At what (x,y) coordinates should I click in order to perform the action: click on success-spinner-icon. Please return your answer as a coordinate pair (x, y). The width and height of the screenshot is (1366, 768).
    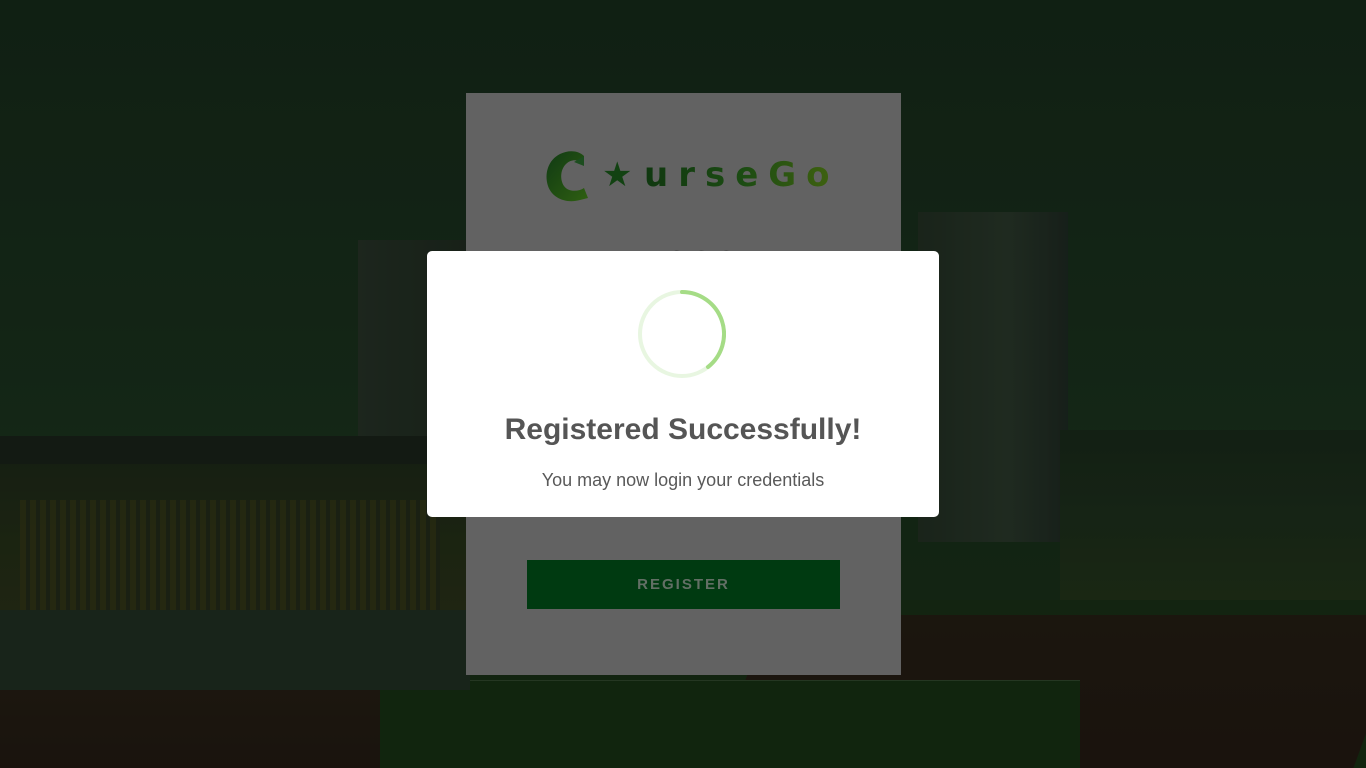
    Looking at the image, I should click on (682, 334).